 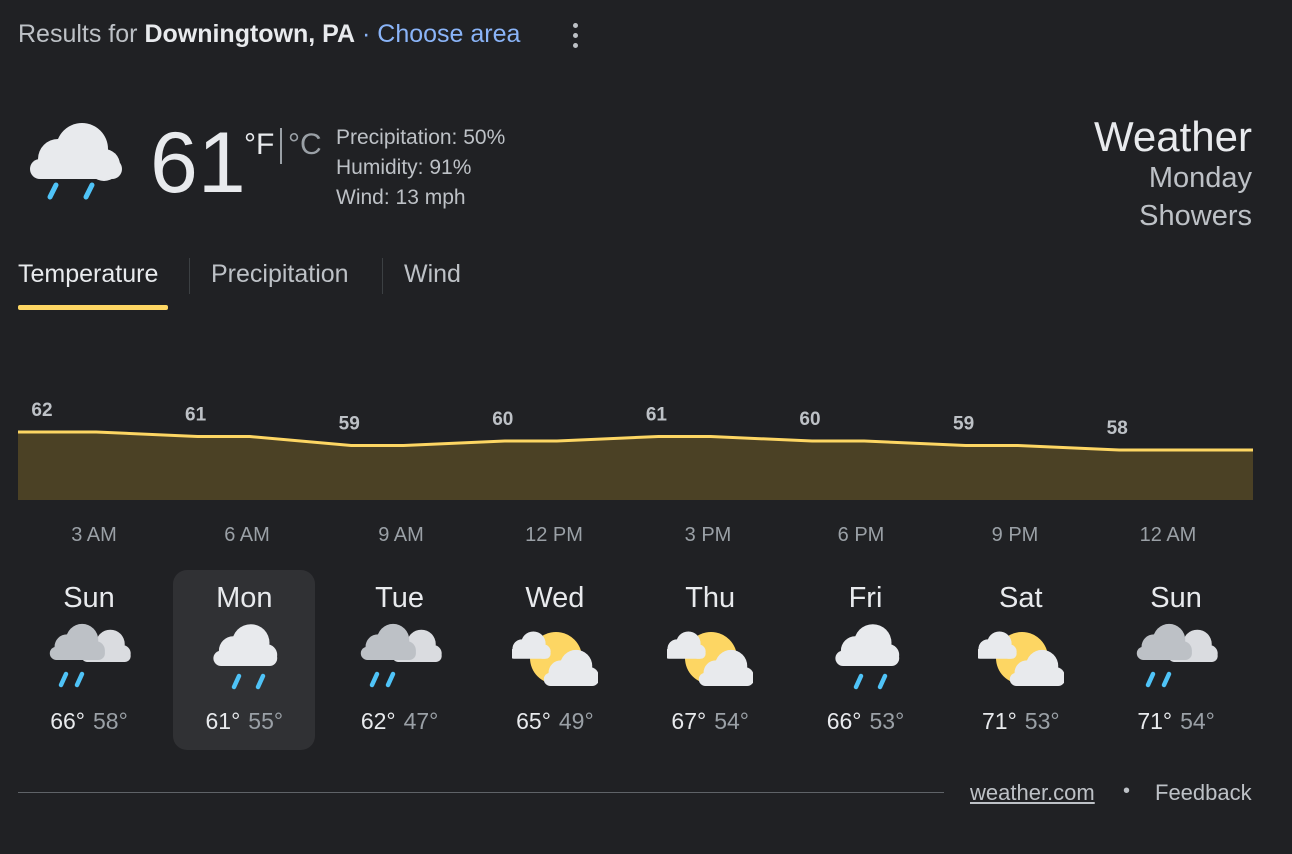 What do you see at coordinates (93, 307) in the screenshot?
I see `active-tab-indicator` at bounding box center [93, 307].